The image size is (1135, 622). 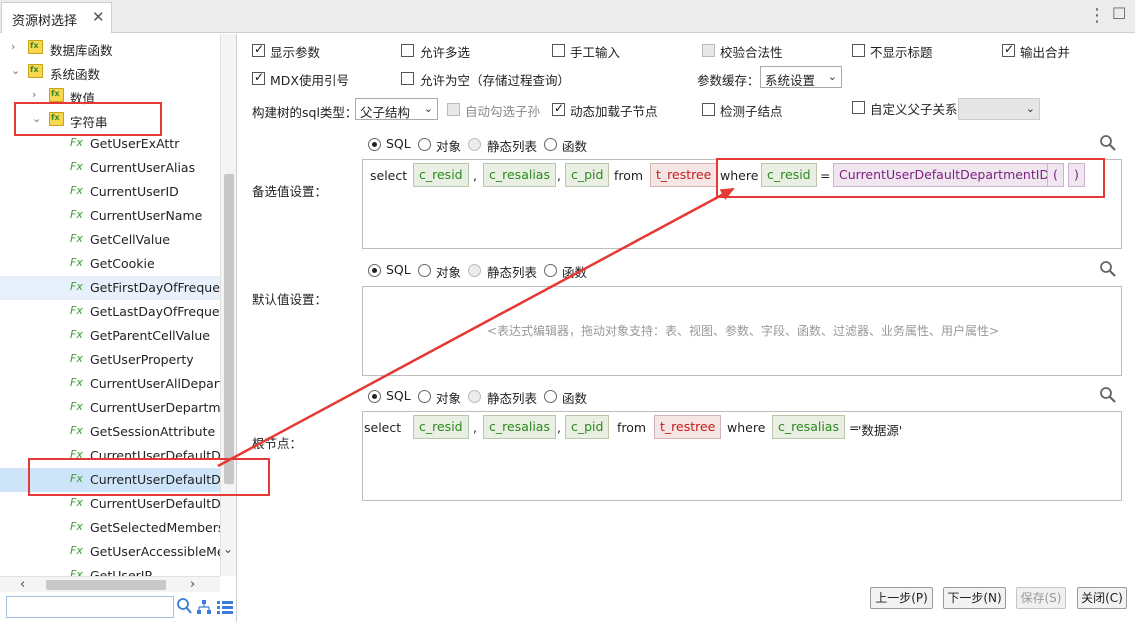 I want to click on tree-node-function: Fx CurrentUserAlias, so click(x=110, y=168).